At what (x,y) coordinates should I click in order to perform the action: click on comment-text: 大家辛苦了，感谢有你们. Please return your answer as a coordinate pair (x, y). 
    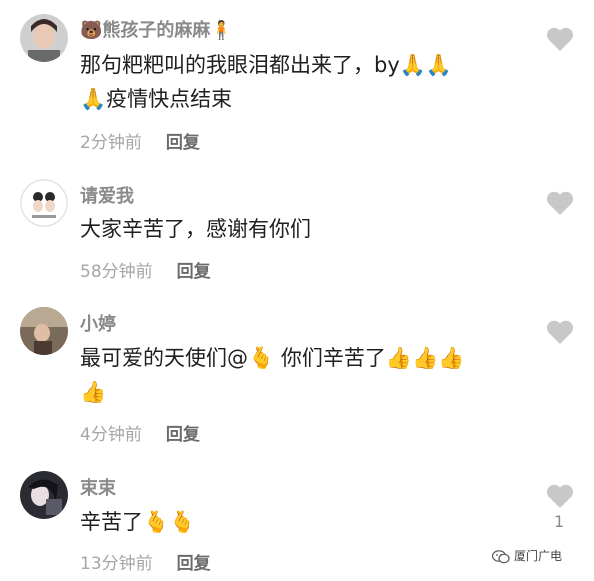
    Looking at the image, I should click on (310, 229).